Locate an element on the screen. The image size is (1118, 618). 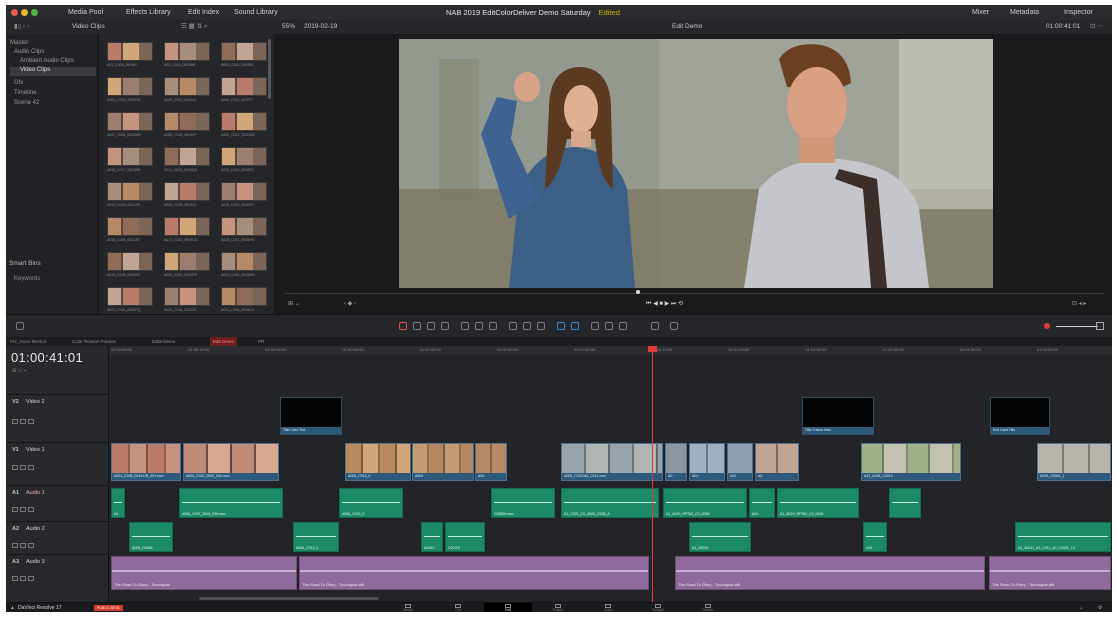
a2-clip: A006_C013_0 is located at coordinates (316, 537).